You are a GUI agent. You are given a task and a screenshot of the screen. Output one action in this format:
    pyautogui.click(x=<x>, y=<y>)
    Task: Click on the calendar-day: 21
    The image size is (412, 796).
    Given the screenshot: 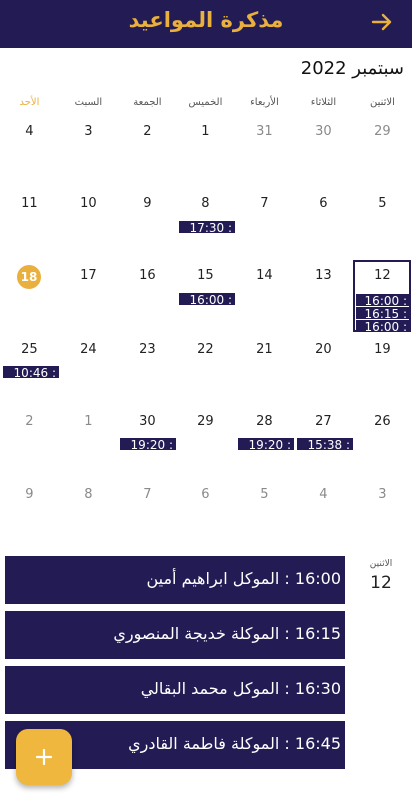 What is the action you would take?
    pyautogui.click(x=264, y=349)
    